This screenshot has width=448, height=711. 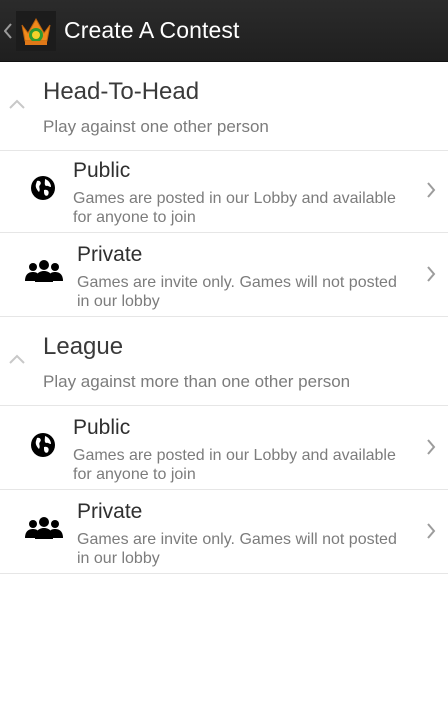 I want to click on chevron-left-icon, so click(x=8, y=30).